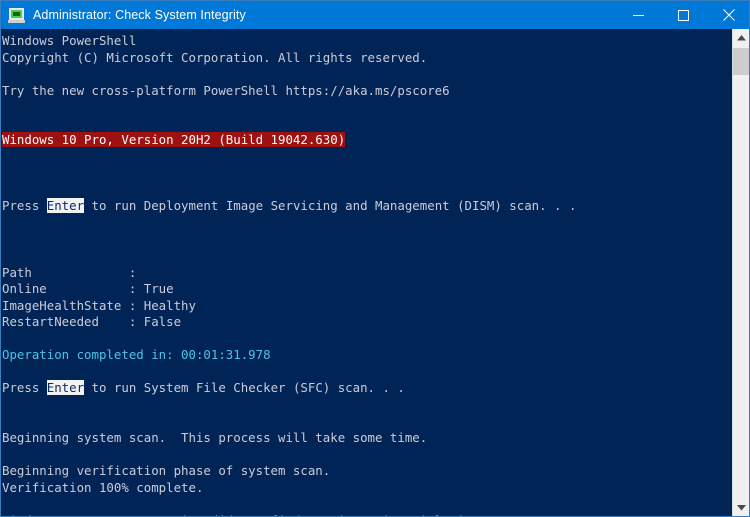 This screenshot has width=750, height=517. What do you see at coordinates (727, 15) in the screenshot?
I see `close-button` at bounding box center [727, 15].